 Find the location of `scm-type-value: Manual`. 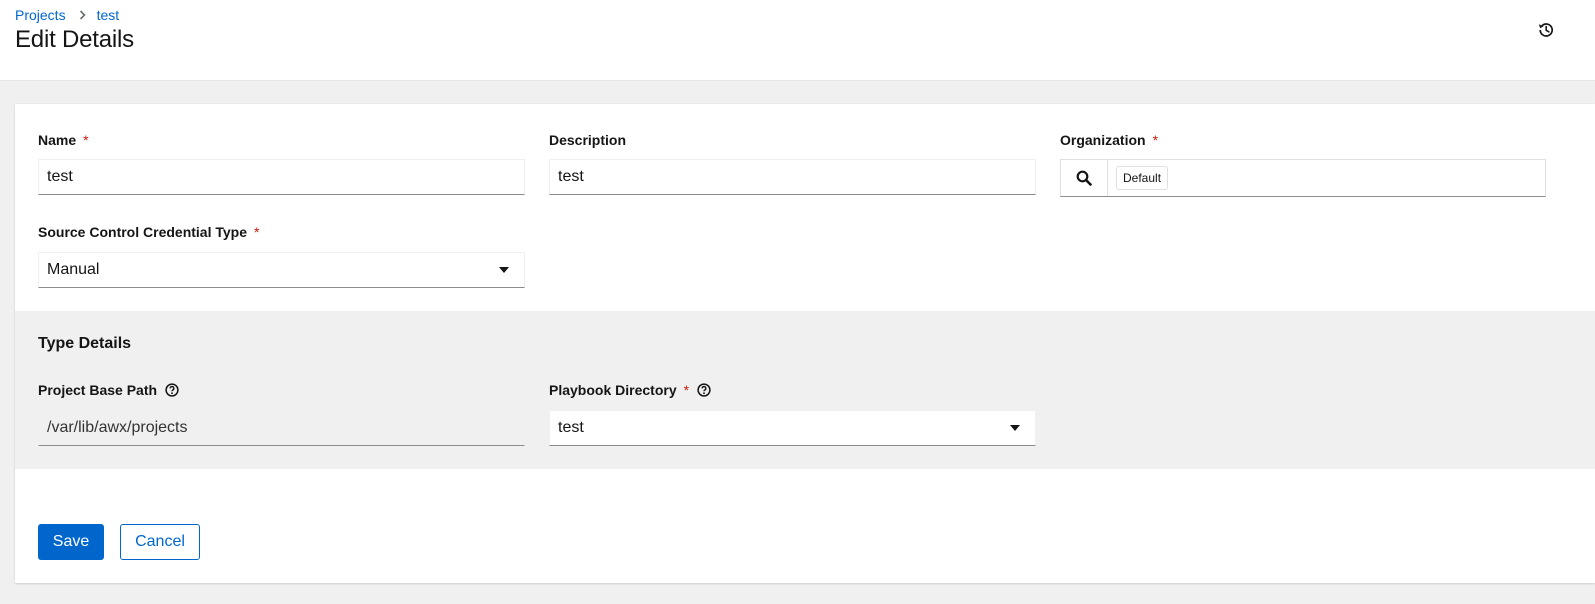

scm-type-value: Manual is located at coordinates (73, 269).